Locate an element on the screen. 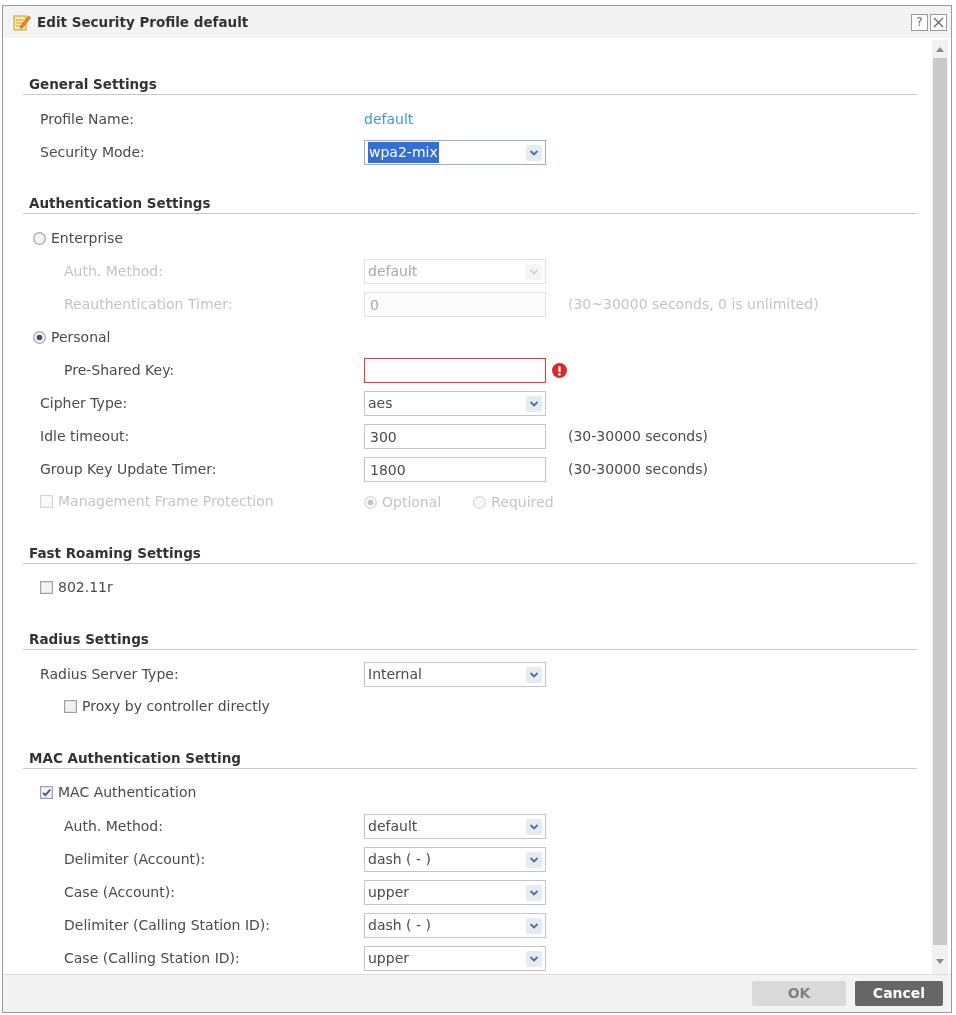  scrollbar-thumb is located at coordinates (940, 501).